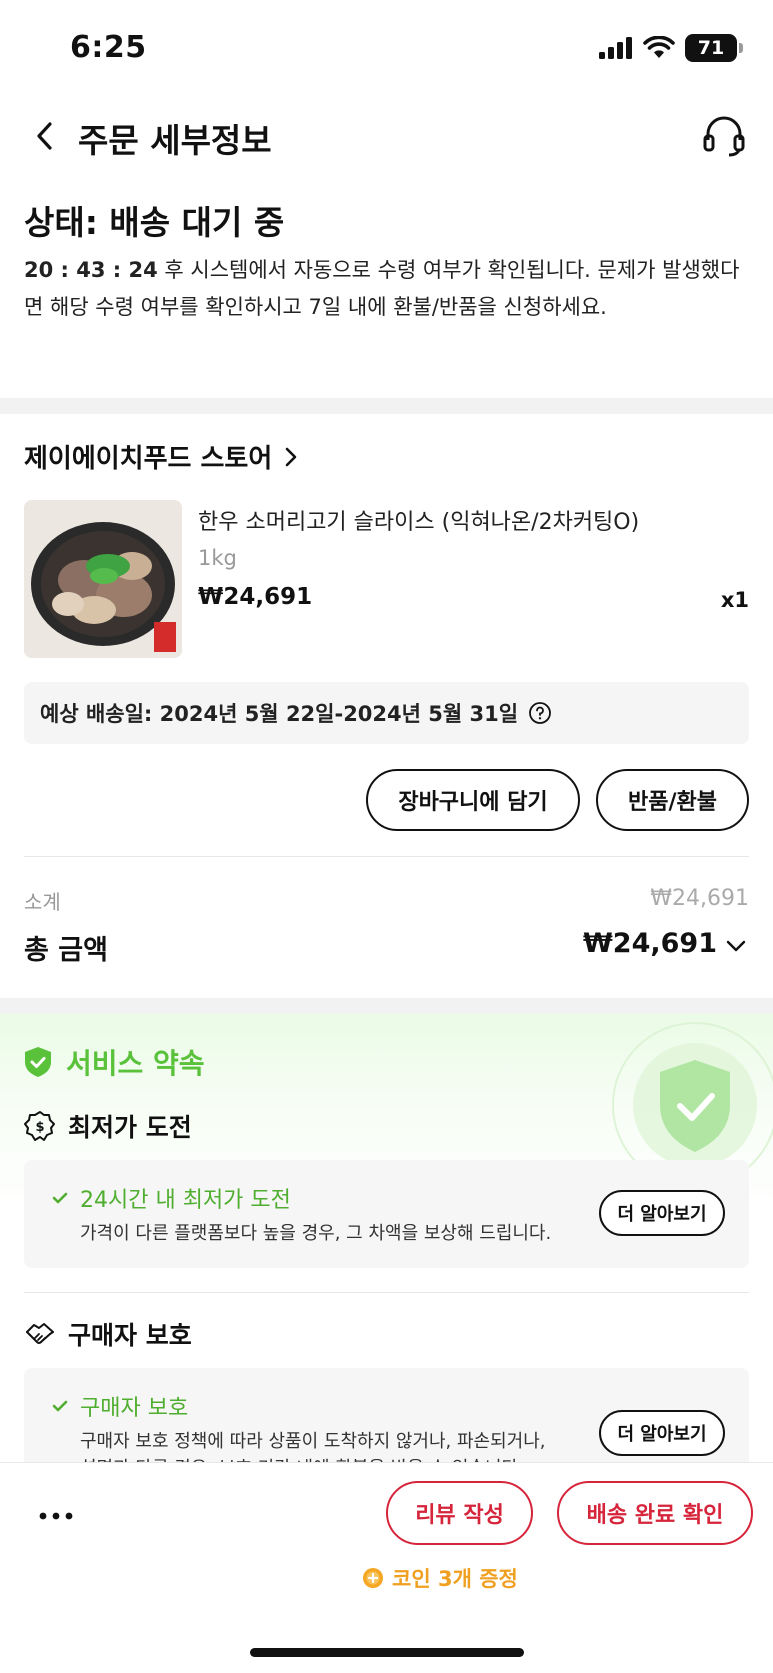 Image resolution: width=773 pixels, height=1673 pixels. Describe the element at coordinates (418, 520) in the screenshot. I see `product-name: 한우 소머리고기 슬라이스 (익혀나온/2차커팅O)` at that location.